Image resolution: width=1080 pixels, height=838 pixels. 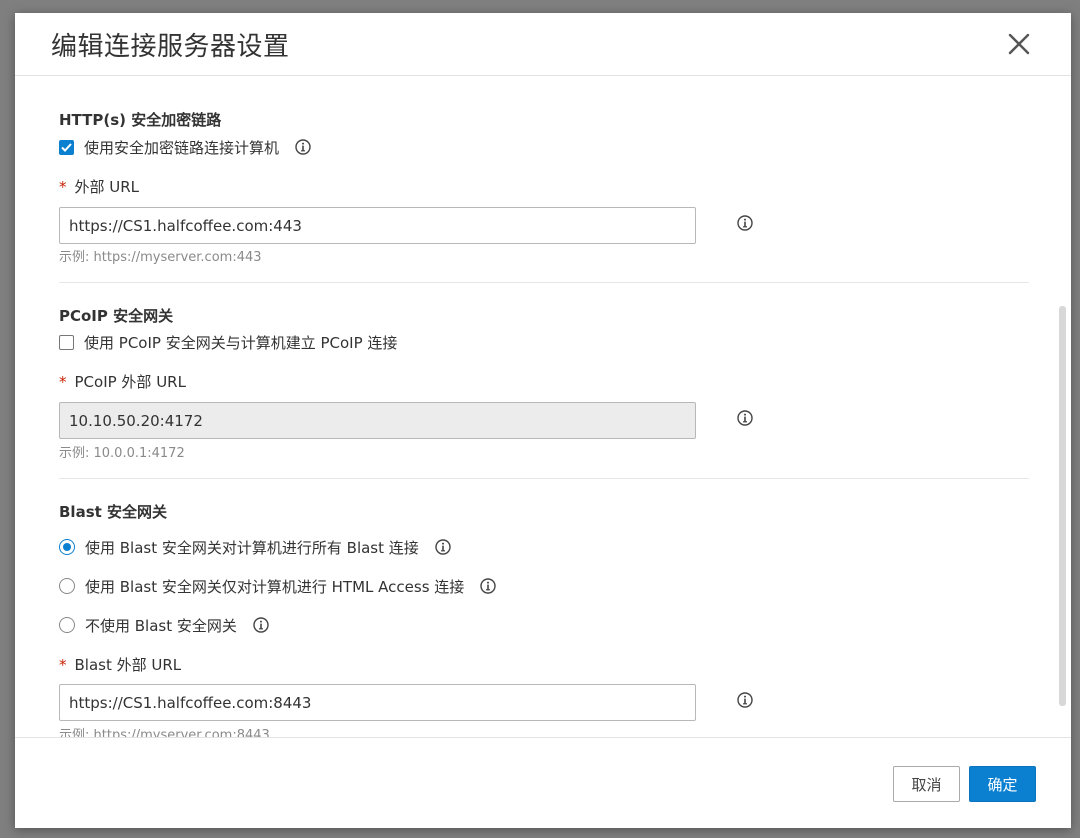 What do you see at coordinates (161, 625) in the screenshot?
I see `blast-option-label: 不使用 Blast 安全网关` at bounding box center [161, 625].